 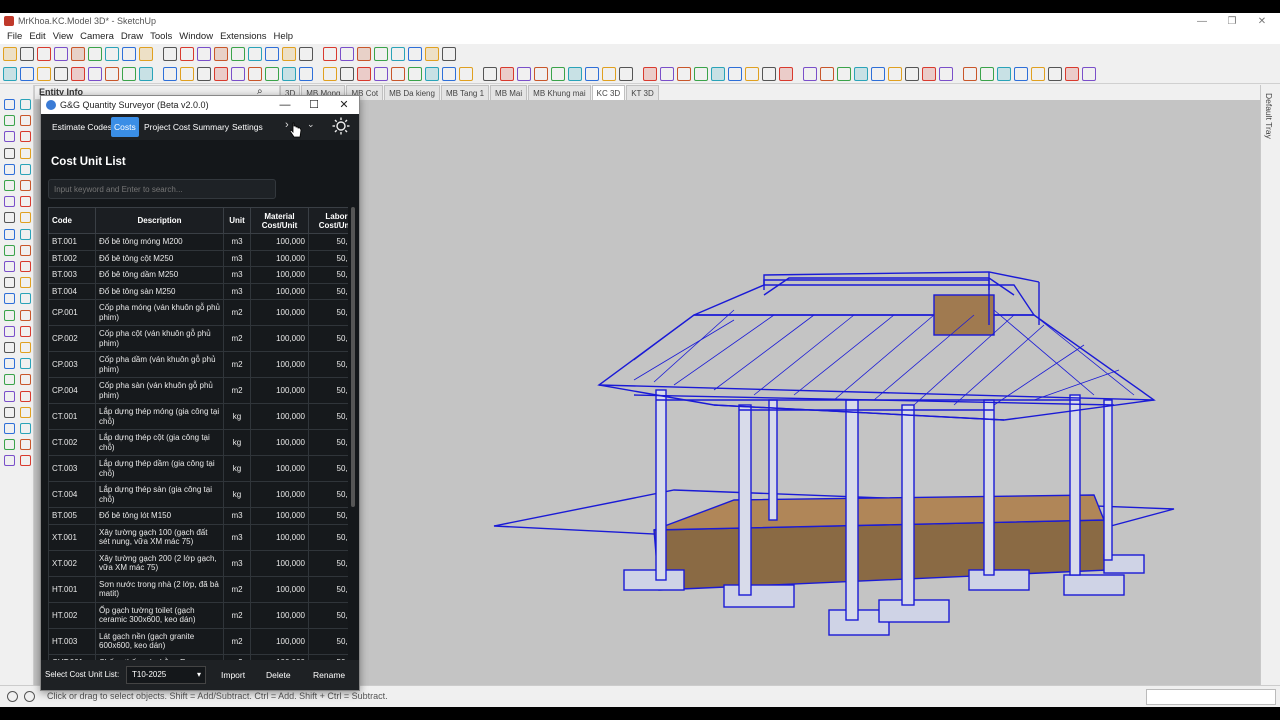 I want to click on table-row: BT.004Đổ bê tông sàn M250m3100,00050,000, so click(x=198, y=291).